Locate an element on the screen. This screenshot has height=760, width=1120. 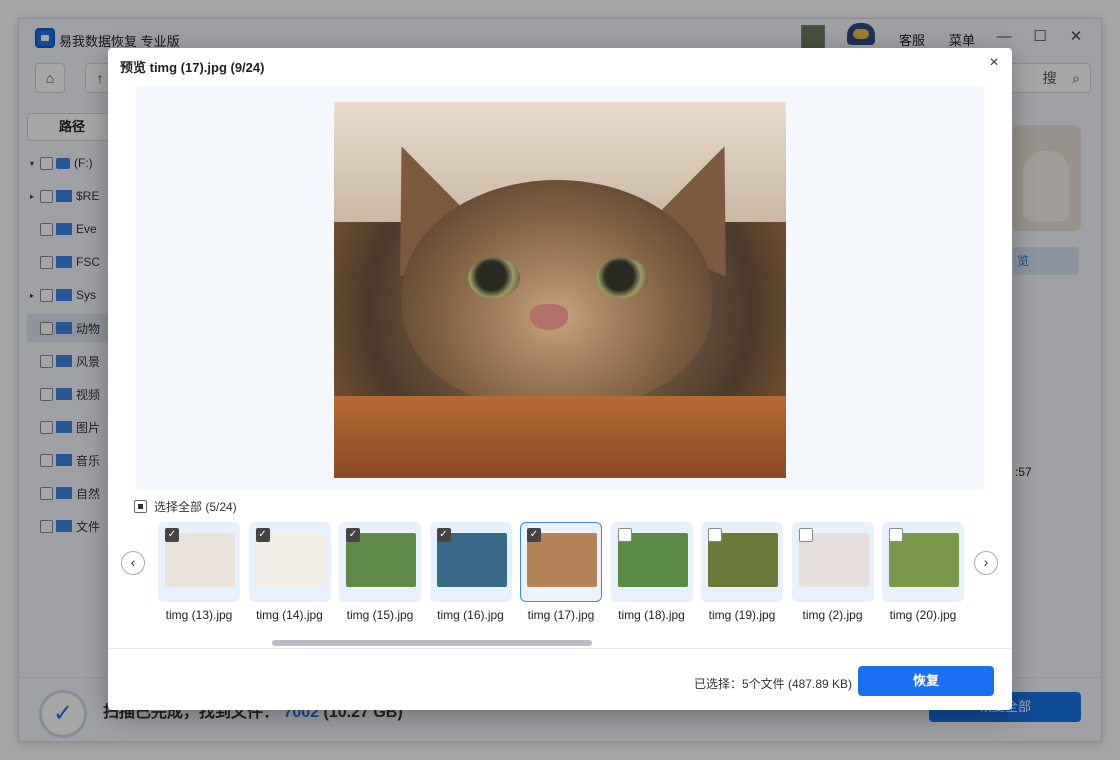
thumbnail-label: timg (15).jpg is located at coordinates (380, 615).